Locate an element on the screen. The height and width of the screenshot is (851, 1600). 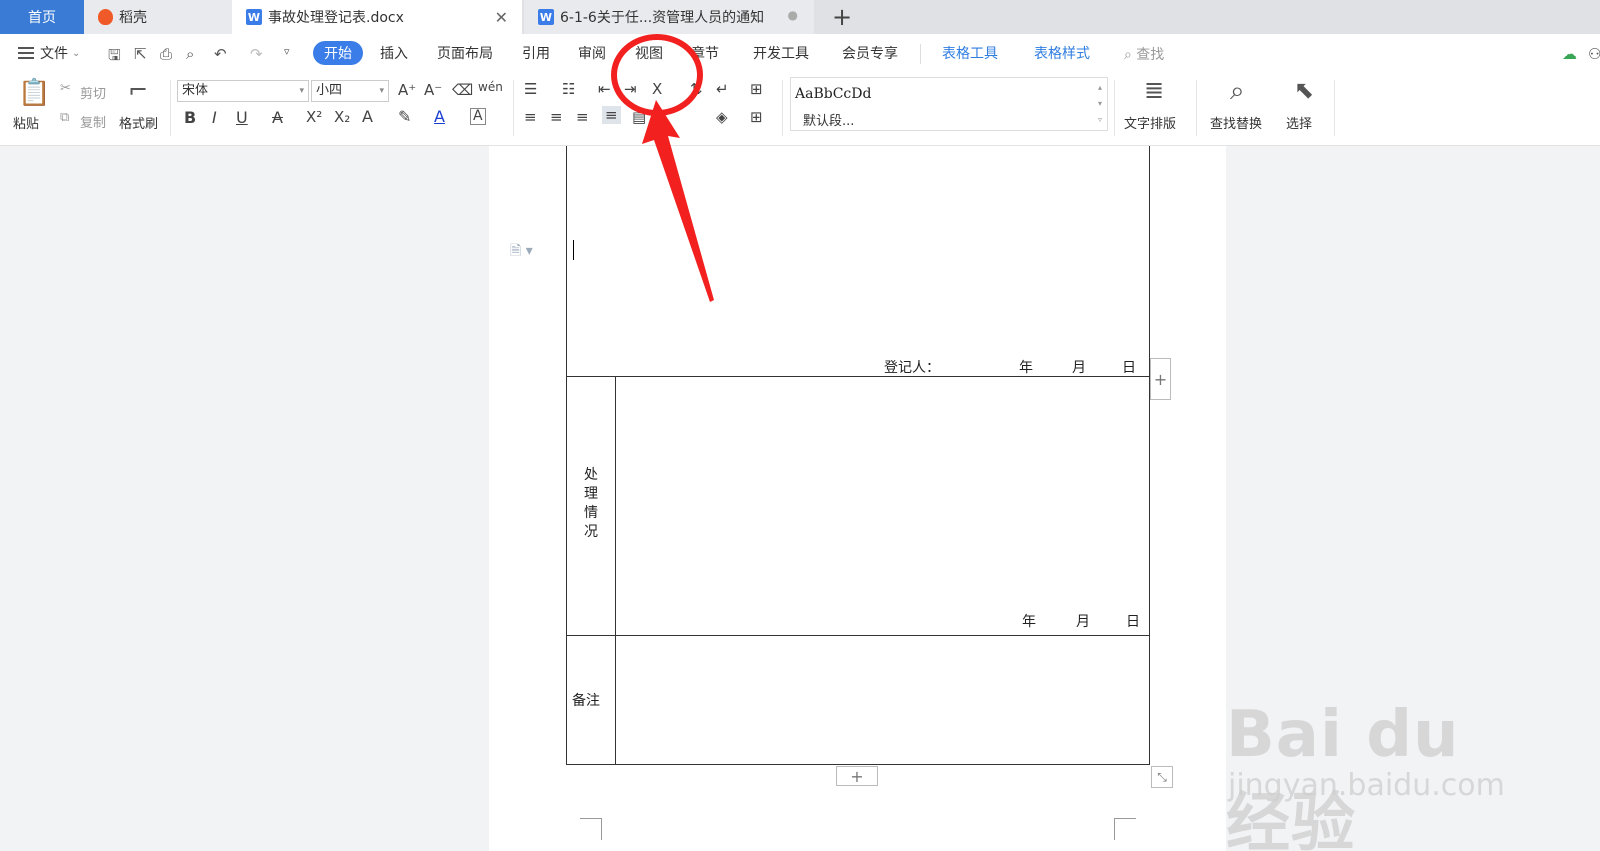
print-icon: ⎙ is located at coordinates (166, 54).